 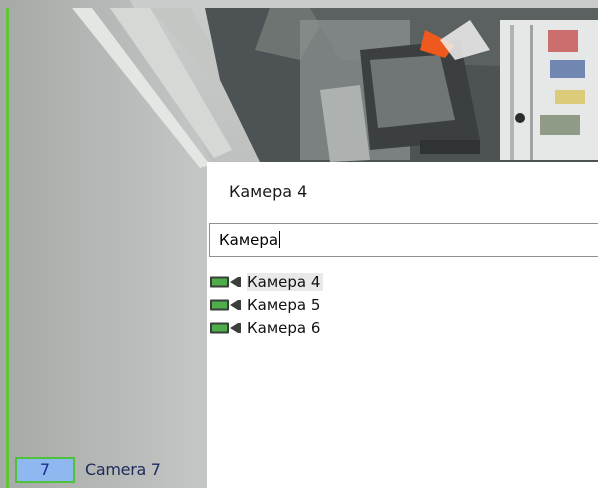 I want to click on cell-camera-name: Camera 7, so click(x=123, y=469).